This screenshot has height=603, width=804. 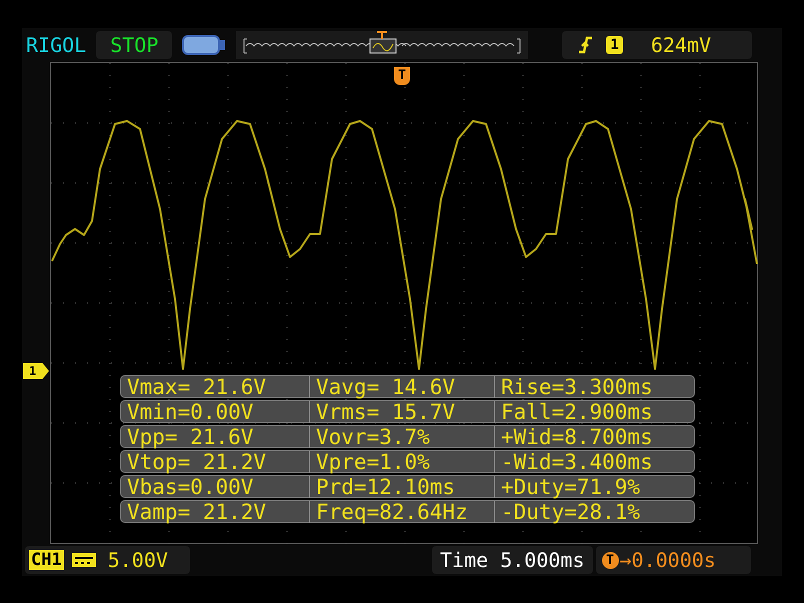 I want to click on channel-badge: CH1, so click(x=46, y=560).